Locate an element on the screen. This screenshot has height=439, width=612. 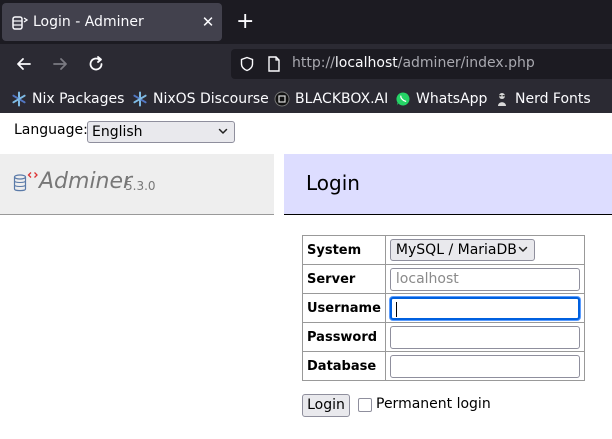
url-scheme: http:// is located at coordinates (313, 63).